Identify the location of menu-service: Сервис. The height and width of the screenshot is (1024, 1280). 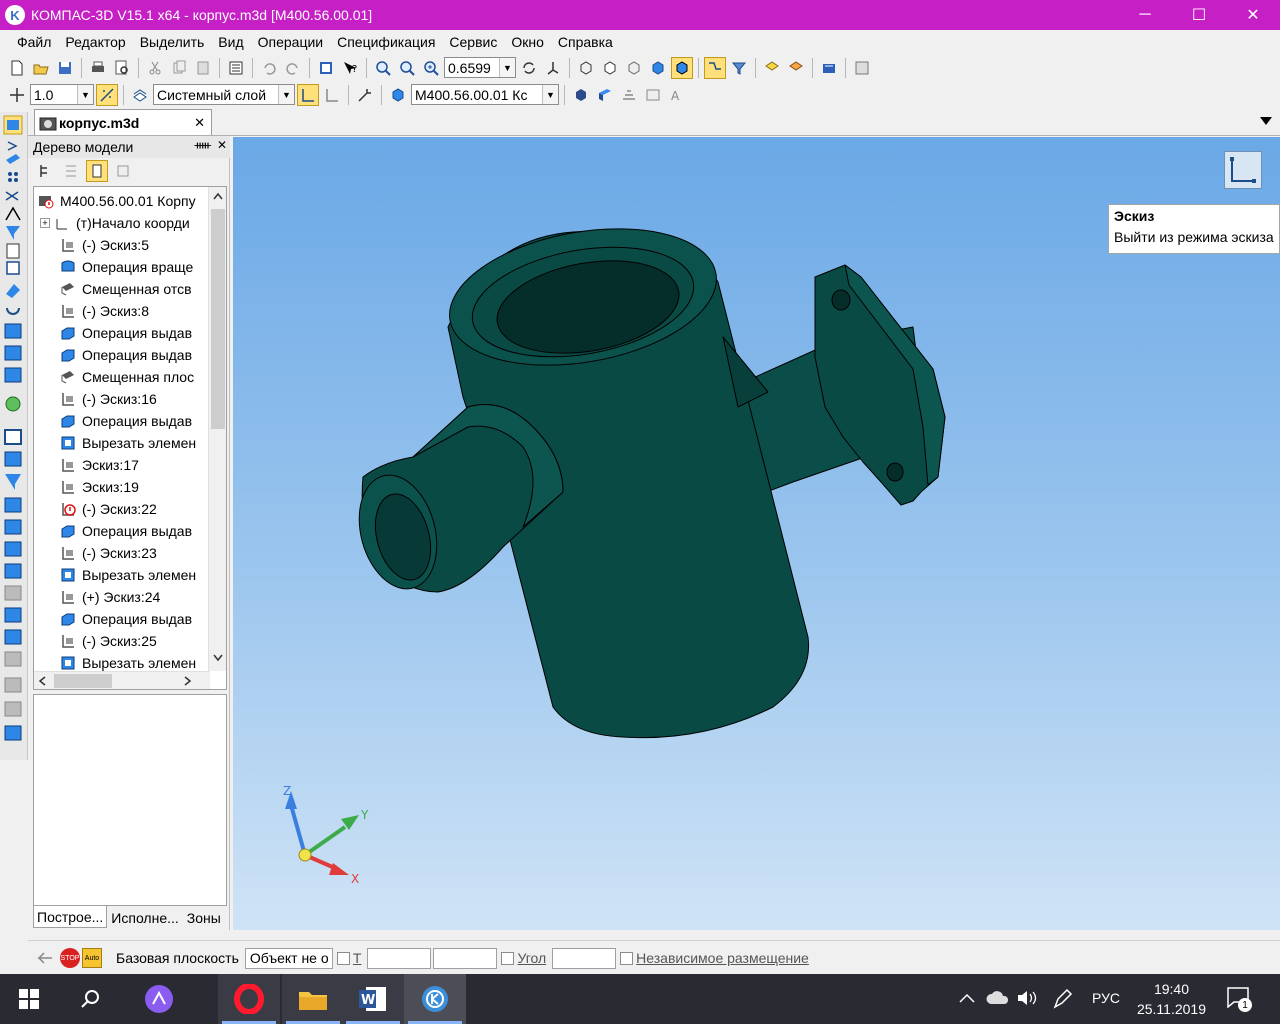
(473, 42).